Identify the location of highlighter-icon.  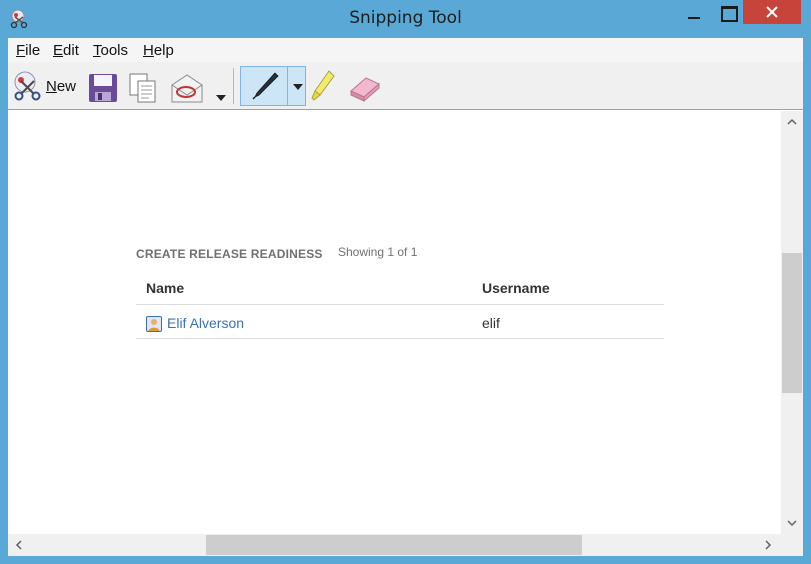
(323, 86).